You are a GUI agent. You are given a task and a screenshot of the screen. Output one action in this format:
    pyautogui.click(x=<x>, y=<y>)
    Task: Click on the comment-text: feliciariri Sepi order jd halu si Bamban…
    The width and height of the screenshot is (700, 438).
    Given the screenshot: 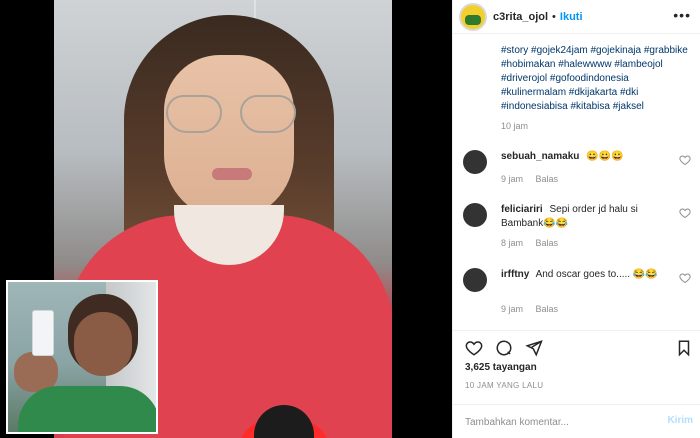 What is the action you would take?
    pyautogui.click(x=583, y=217)
    